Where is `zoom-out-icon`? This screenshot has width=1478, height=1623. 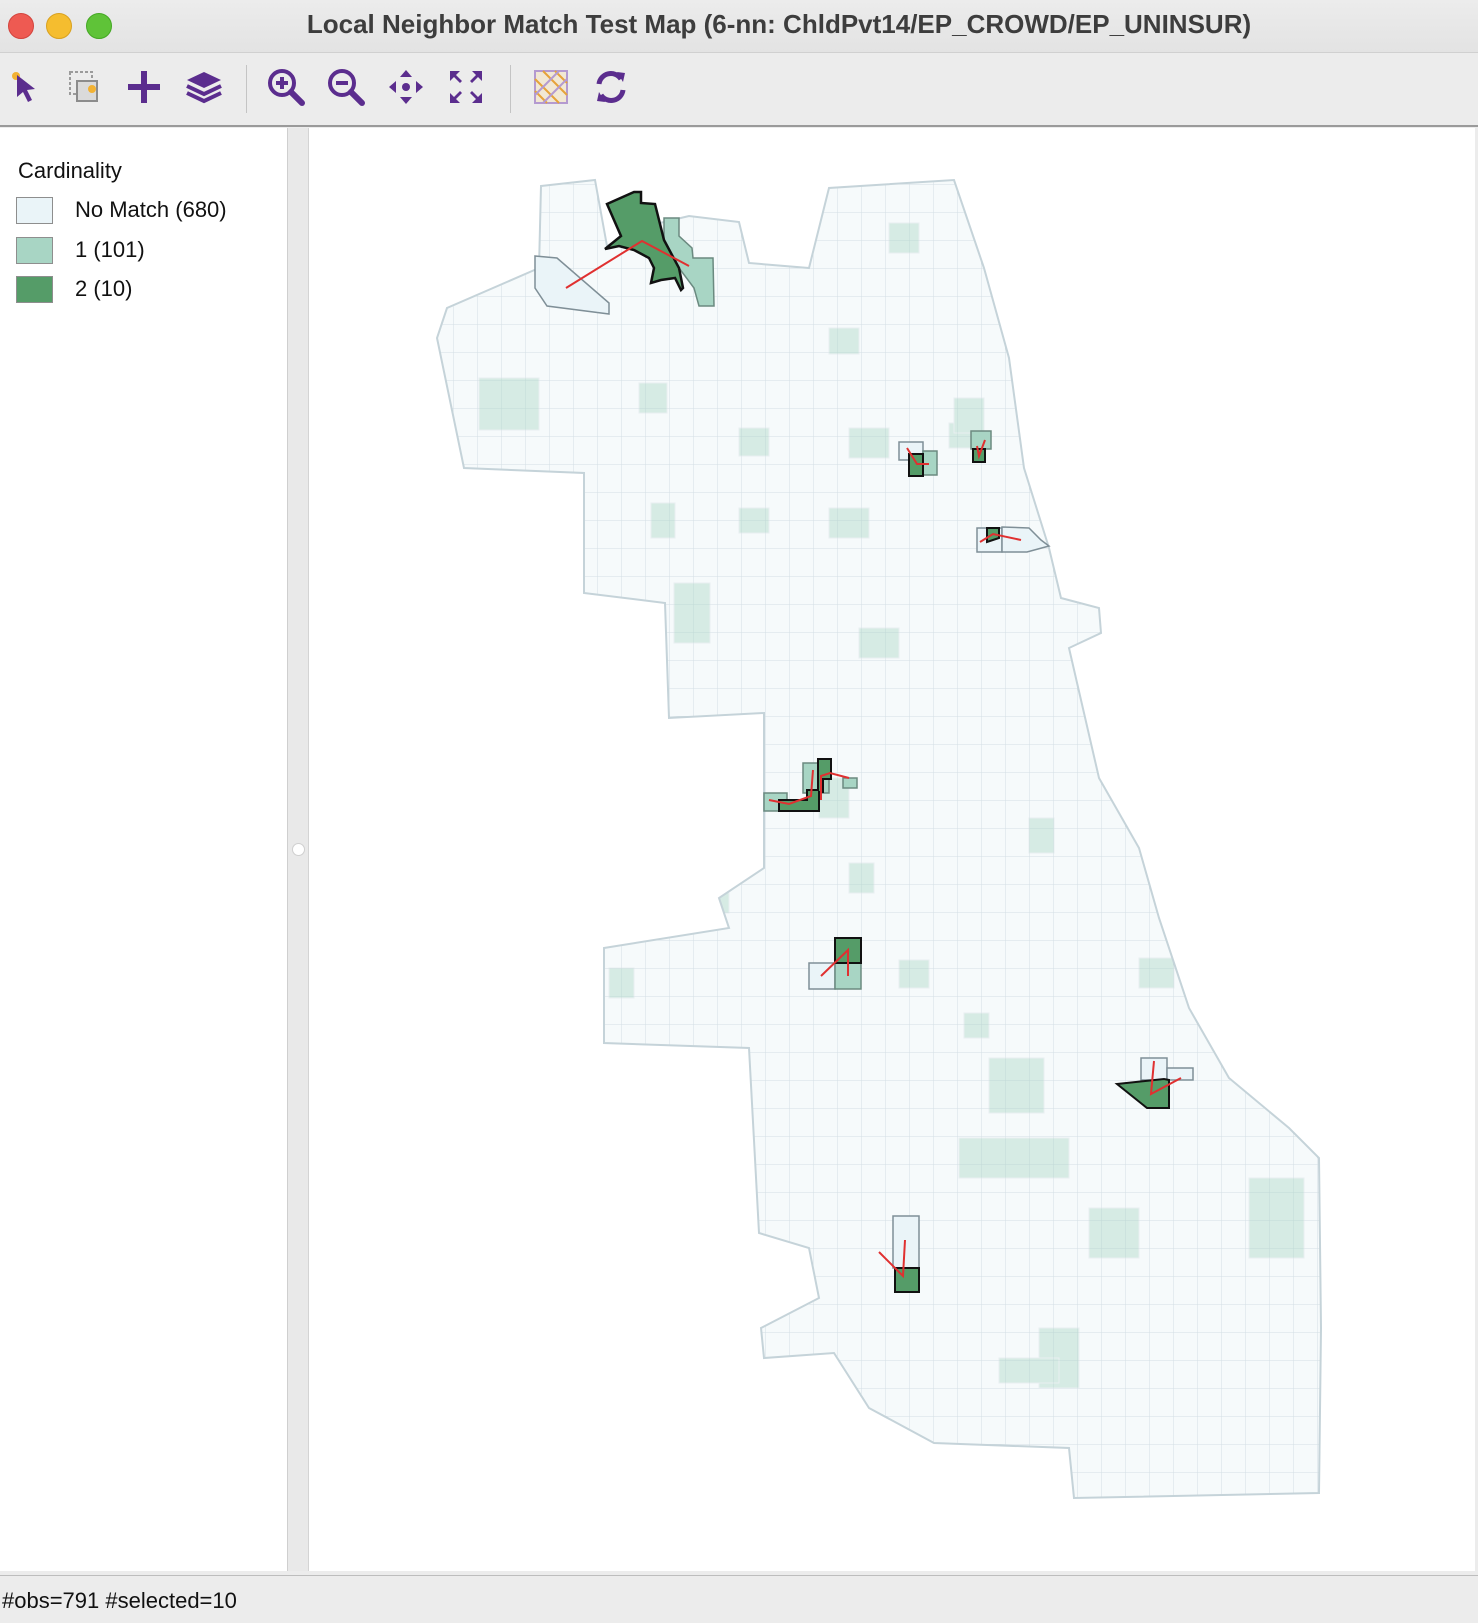 zoom-out-icon is located at coordinates (346, 87).